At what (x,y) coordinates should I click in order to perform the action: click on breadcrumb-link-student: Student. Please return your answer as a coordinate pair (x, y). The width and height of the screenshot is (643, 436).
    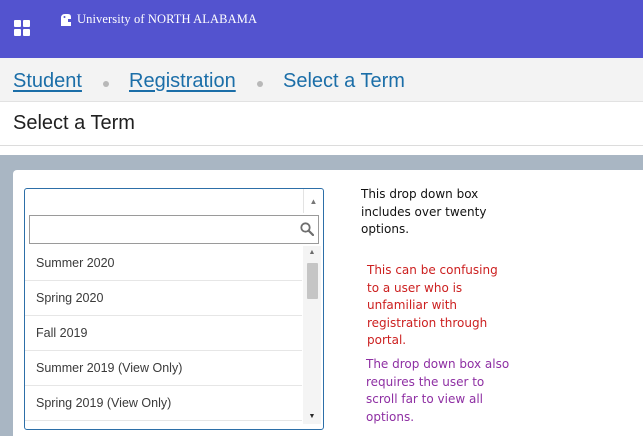
    Looking at the image, I should click on (47, 81).